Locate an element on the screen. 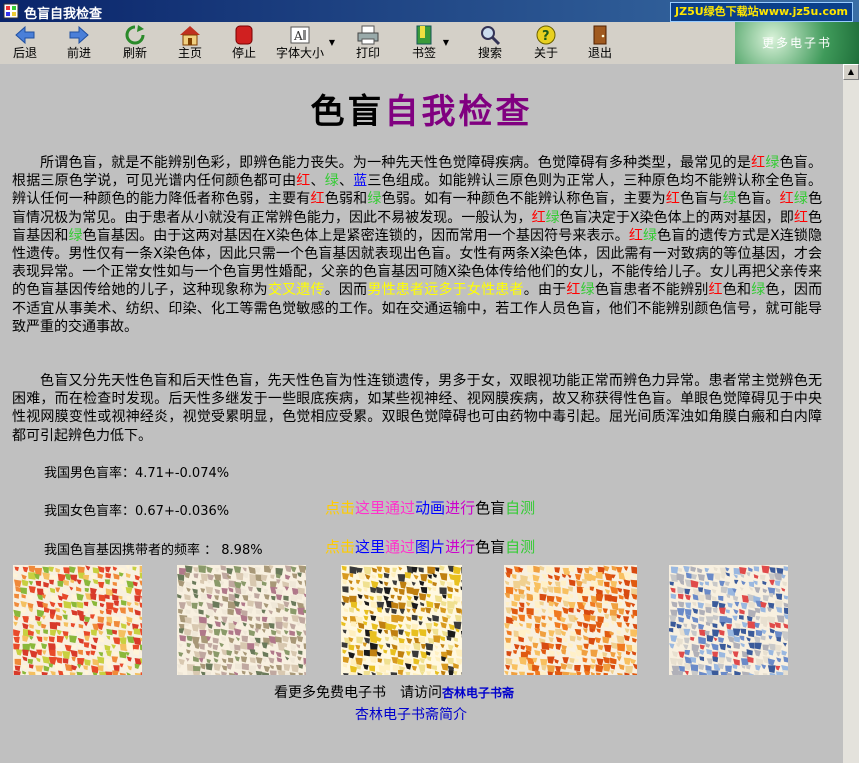 This screenshot has width=859, height=763. color-plates-row is located at coordinates (421, 619).